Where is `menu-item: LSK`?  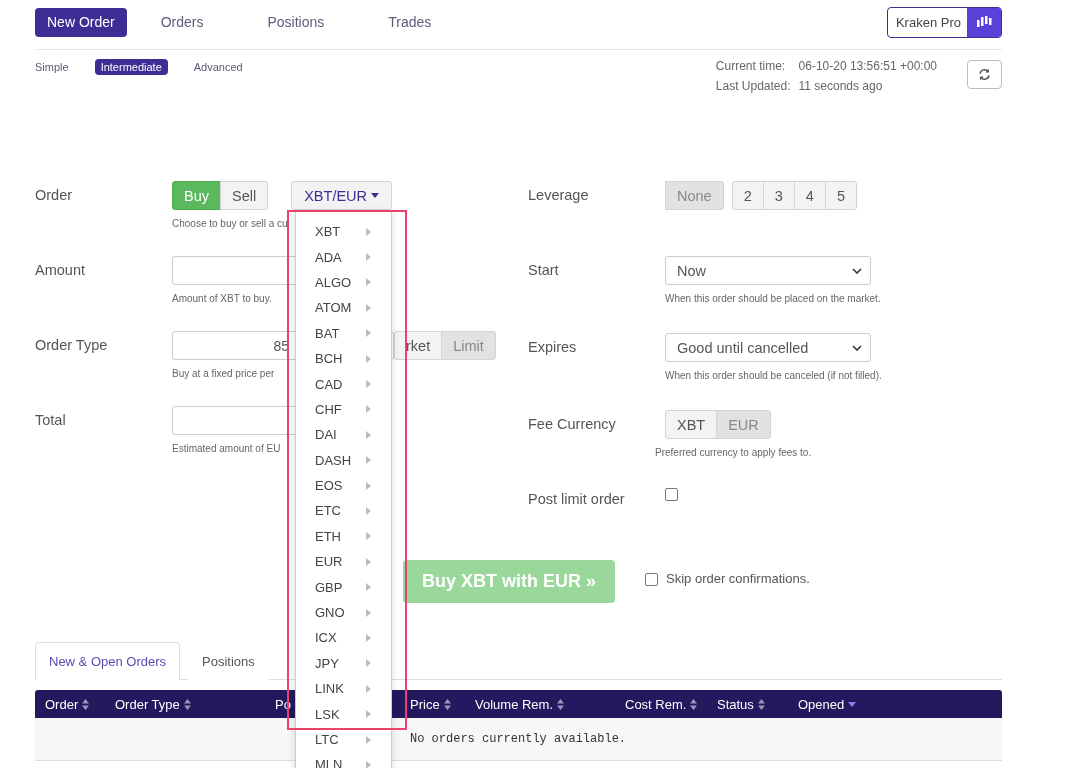 menu-item: LSK is located at coordinates (343, 714).